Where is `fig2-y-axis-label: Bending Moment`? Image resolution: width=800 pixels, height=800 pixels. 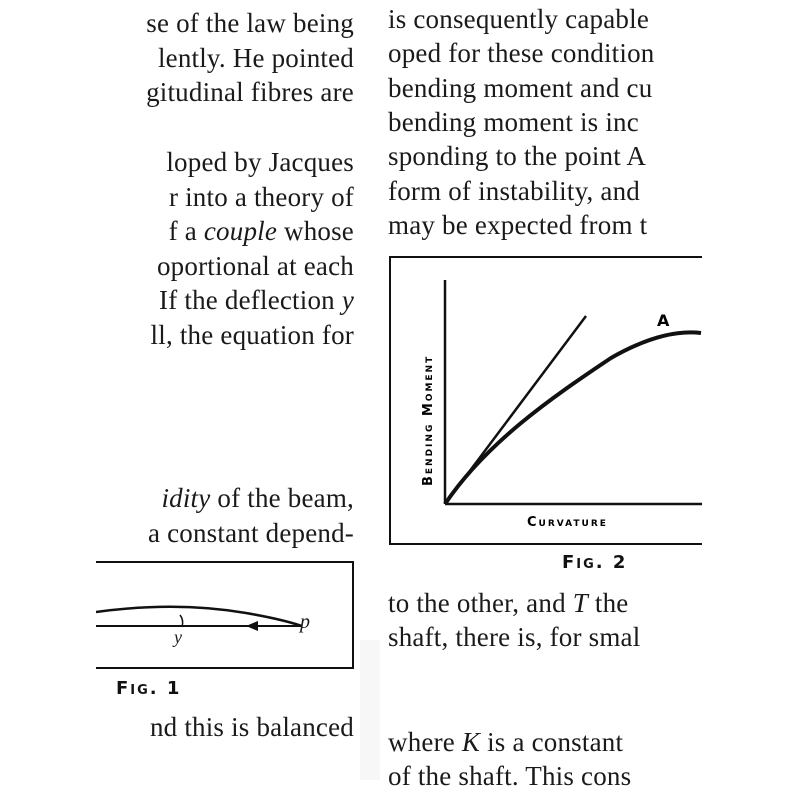 fig2-y-axis-label: Bending Moment is located at coordinates (428, 420).